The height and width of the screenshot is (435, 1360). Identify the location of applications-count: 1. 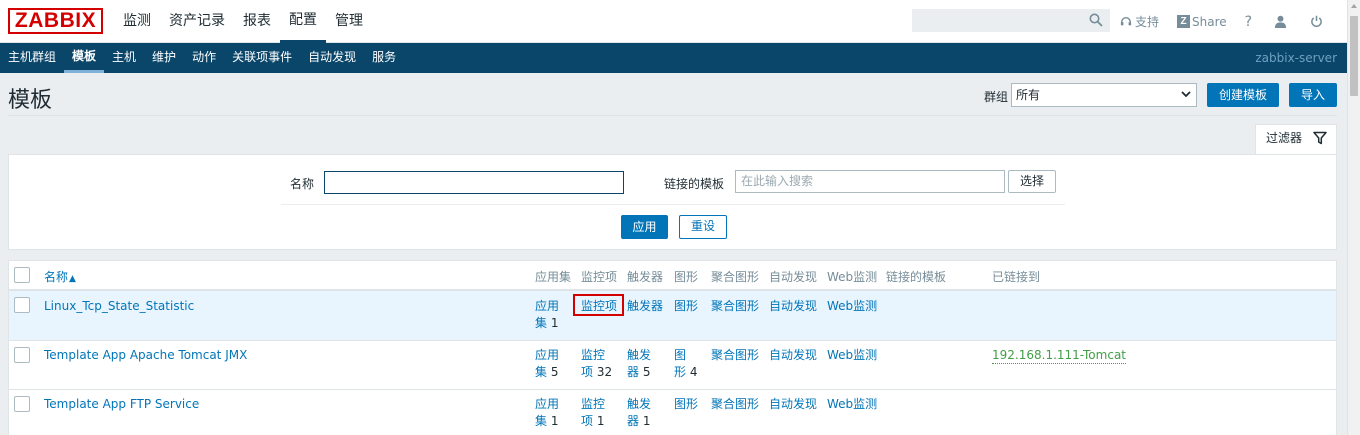
(554, 421).